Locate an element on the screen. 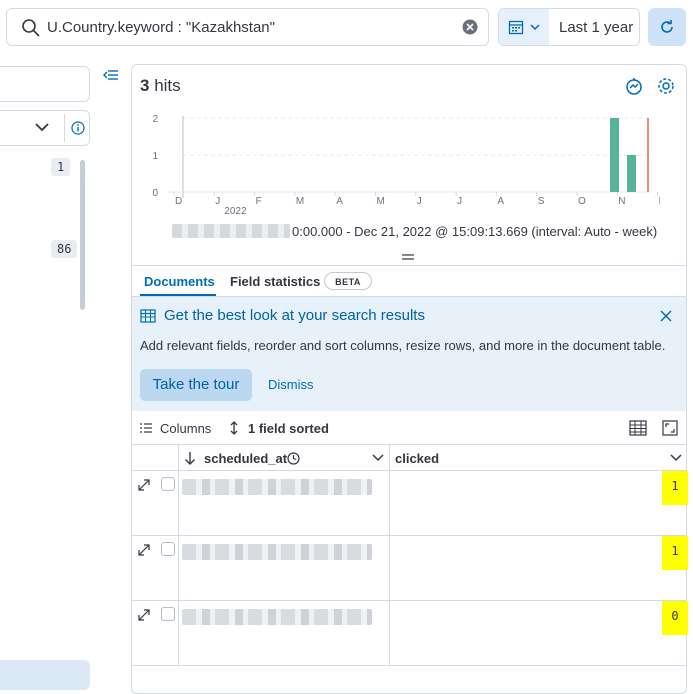 The height and width of the screenshot is (694, 693). clicked-value: 0 is located at coordinates (675, 618).